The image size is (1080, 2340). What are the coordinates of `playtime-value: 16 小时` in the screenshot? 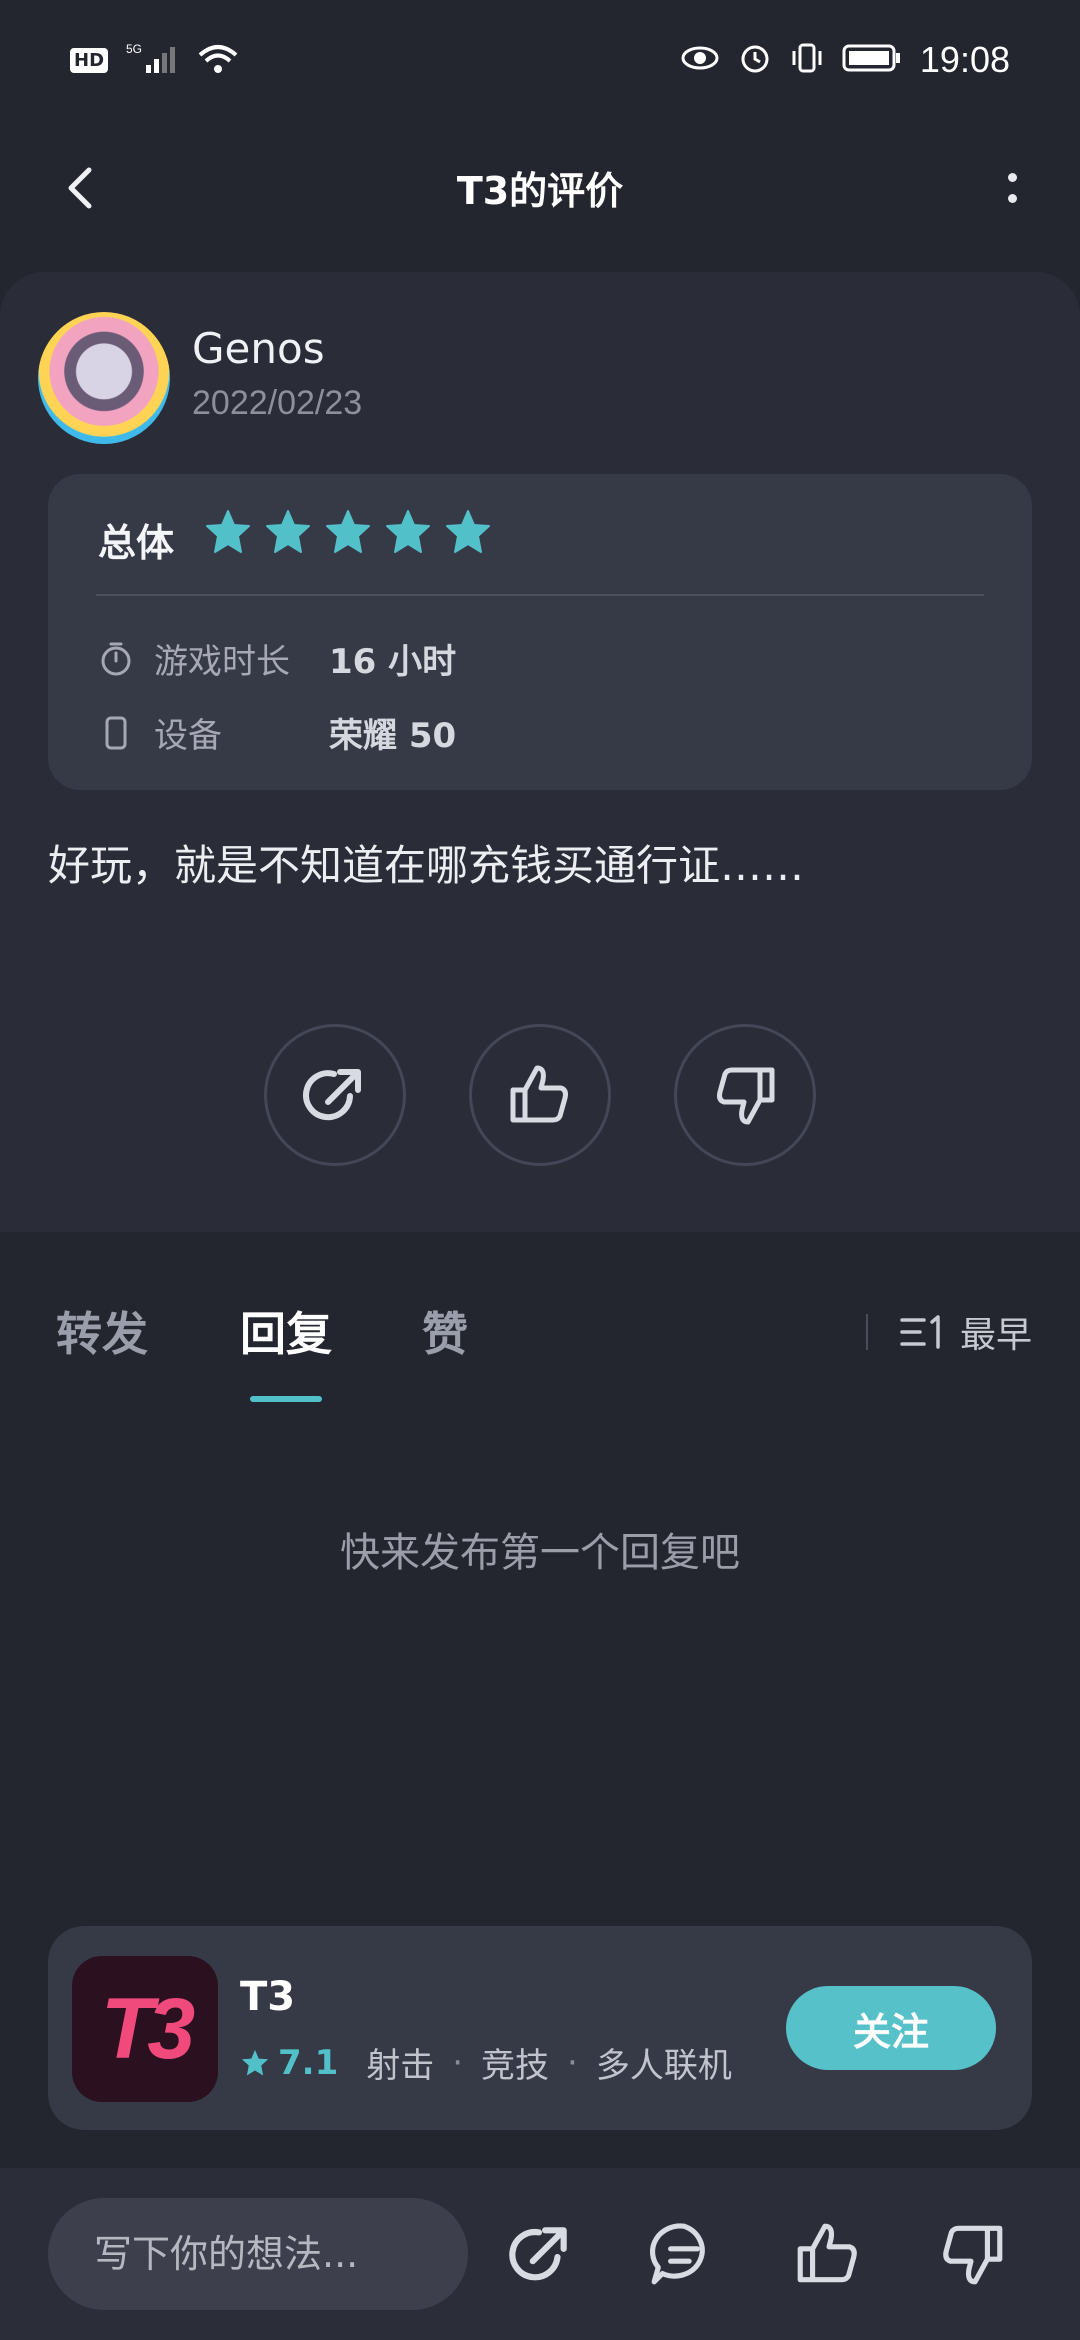 It's located at (393, 662).